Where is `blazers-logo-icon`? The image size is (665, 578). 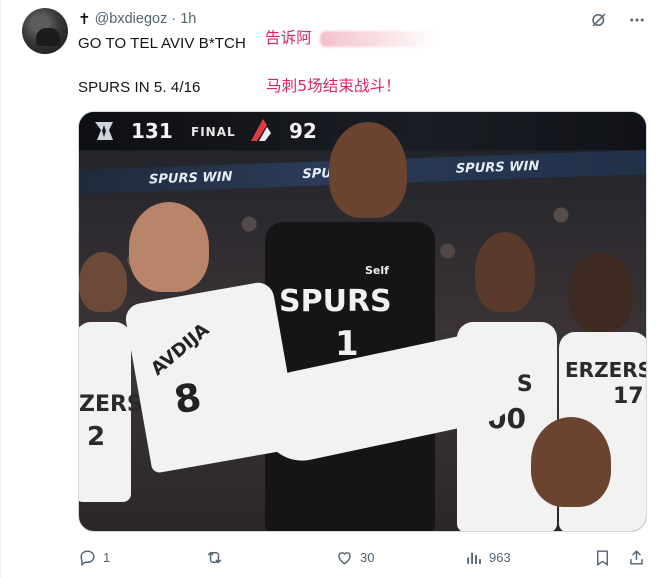
blazers-logo-icon is located at coordinates (261, 130).